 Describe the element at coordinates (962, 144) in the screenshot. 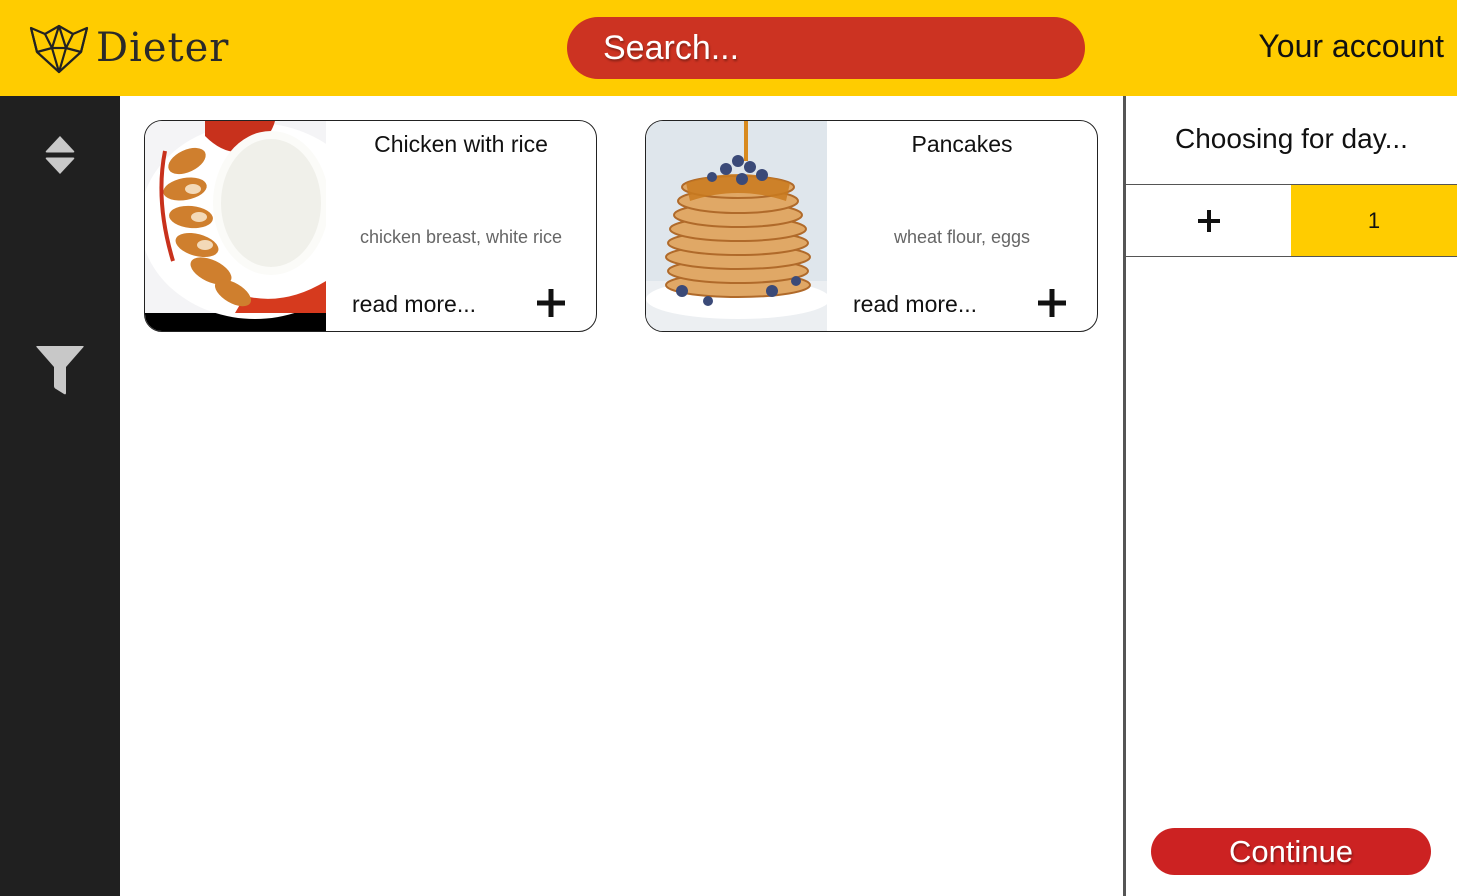

I see `recipe-title: Pancakes` at that location.